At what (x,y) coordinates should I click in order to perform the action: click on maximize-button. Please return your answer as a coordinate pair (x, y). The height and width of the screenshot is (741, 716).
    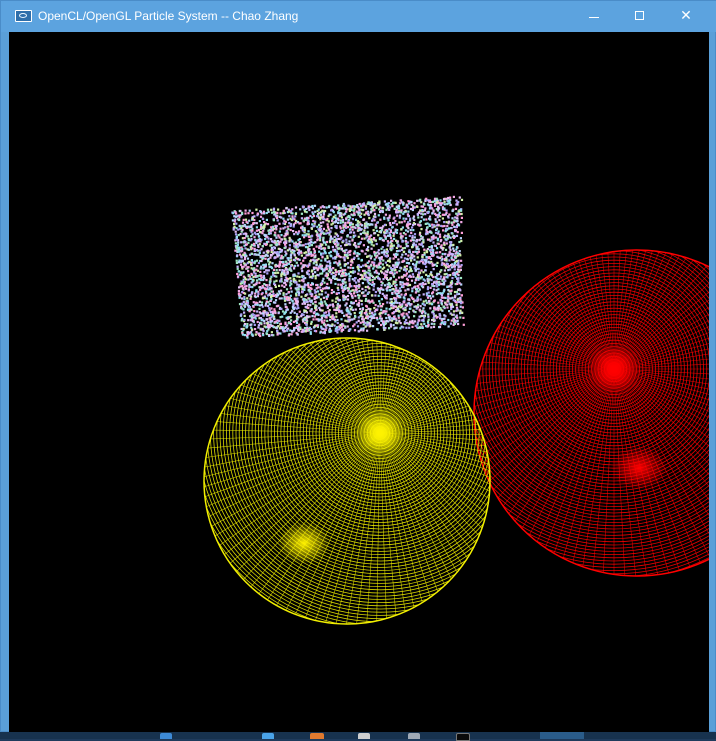
    Looking at the image, I should click on (640, 16).